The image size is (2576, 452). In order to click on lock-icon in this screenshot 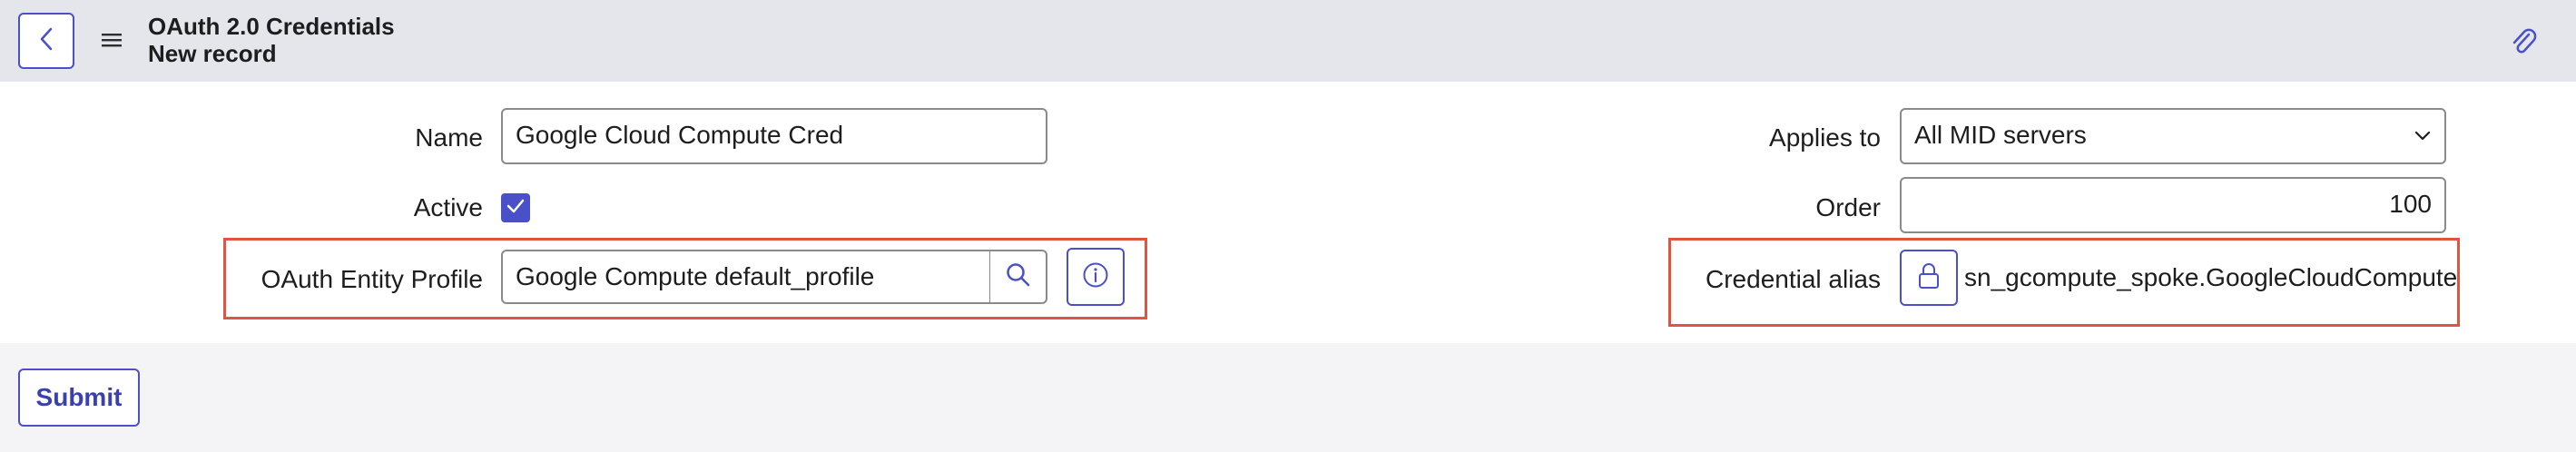, I will do `click(1929, 278)`.